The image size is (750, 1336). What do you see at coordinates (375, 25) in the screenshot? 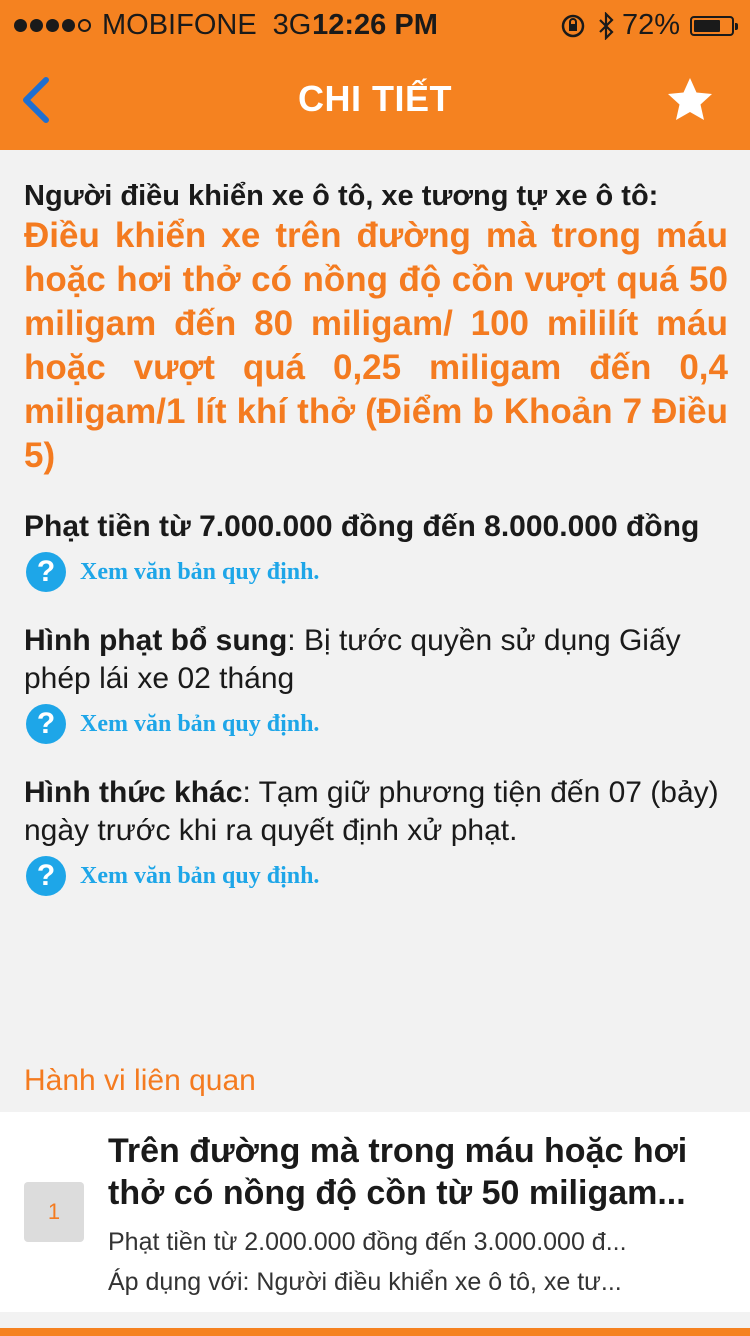
I see `status-bar: MOBIFONE 3G 12:26 PM 72%` at bounding box center [375, 25].